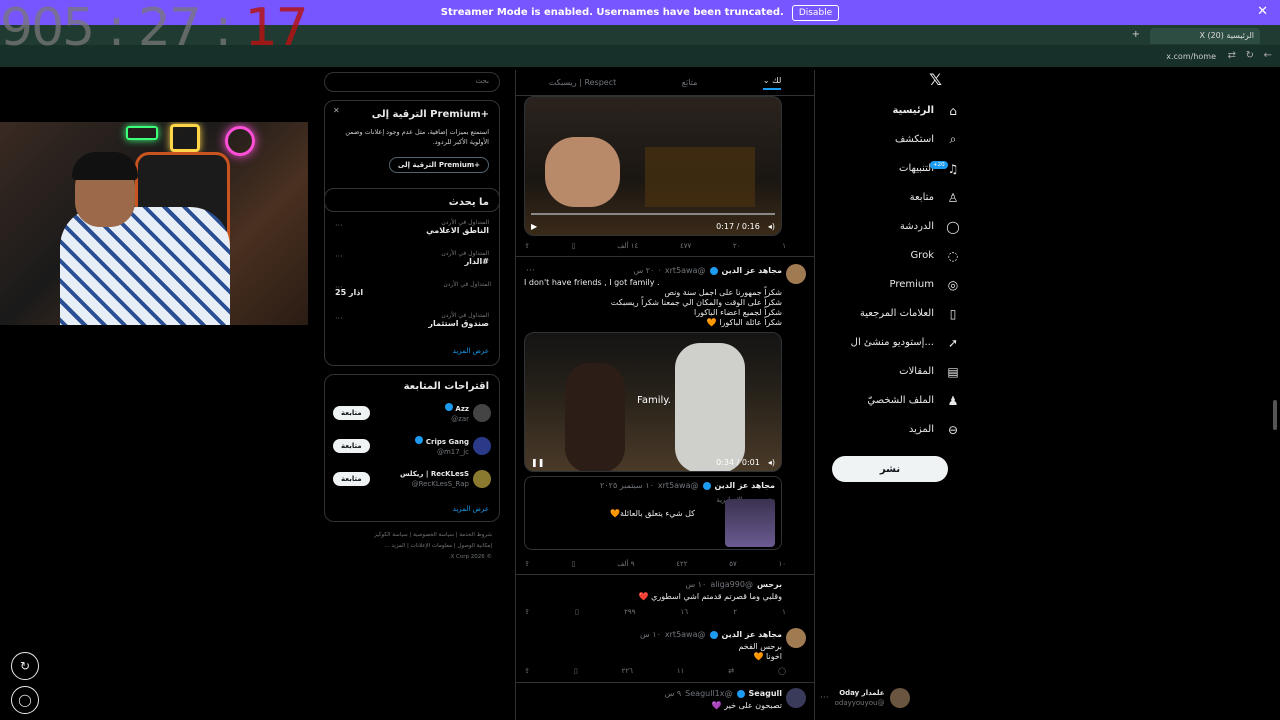 This screenshot has height=720, width=1280. Describe the element at coordinates (890, 139) in the screenshot. I see `sidebar-item: استكشف ⌕` at that location.